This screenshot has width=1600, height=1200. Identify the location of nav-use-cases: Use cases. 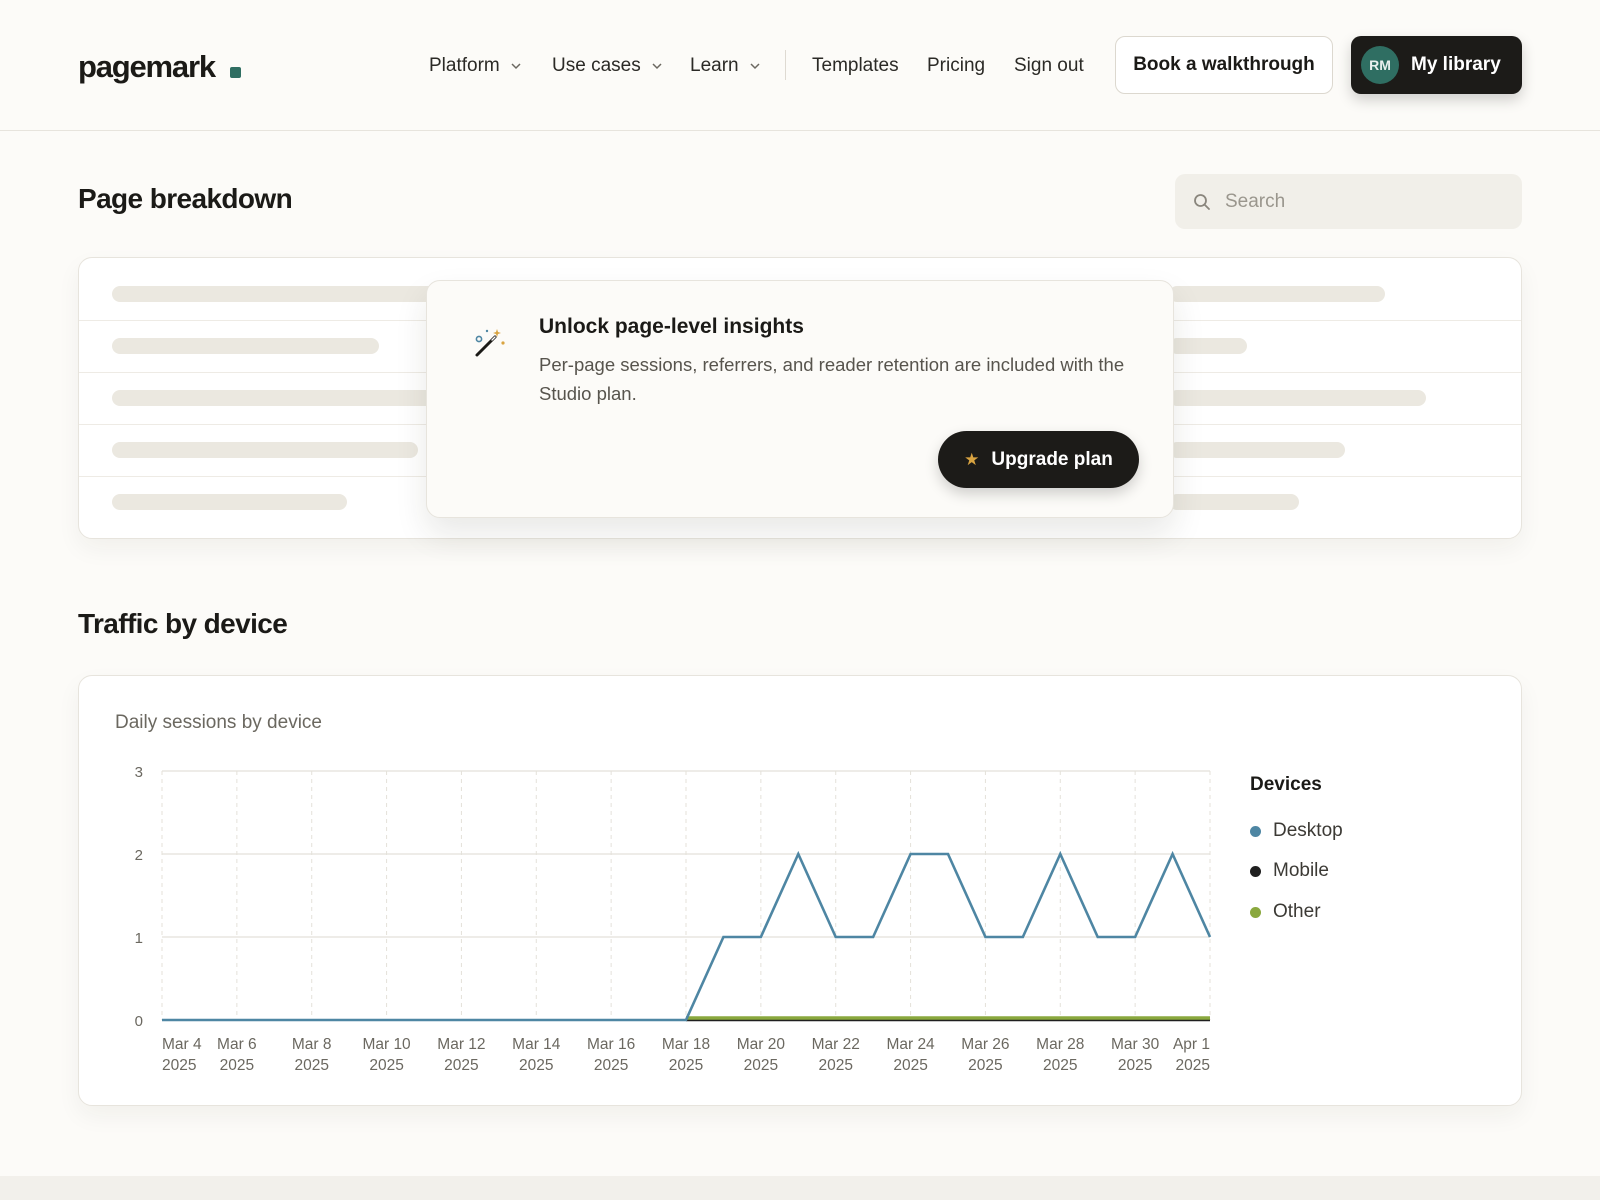
(607, 66).